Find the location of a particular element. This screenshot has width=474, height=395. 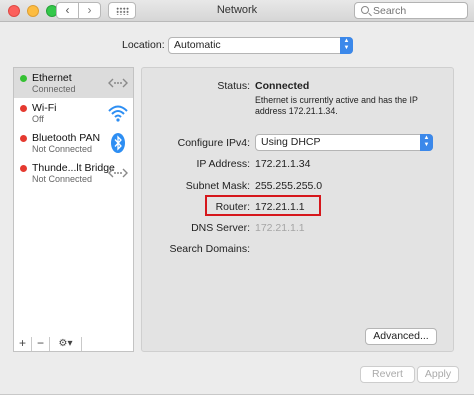

service-name: Wi-Fi is located at coordinates (44, 108).